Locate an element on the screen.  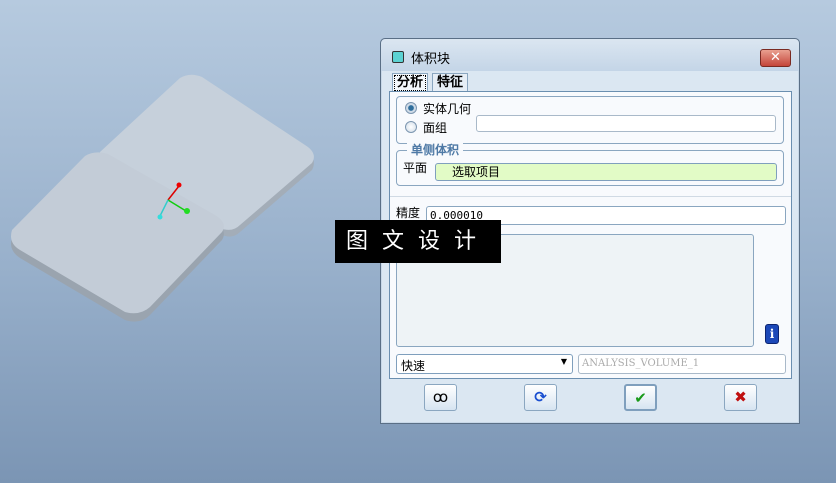
dialog-title: 体积块 is located at coordinates (431, 59).